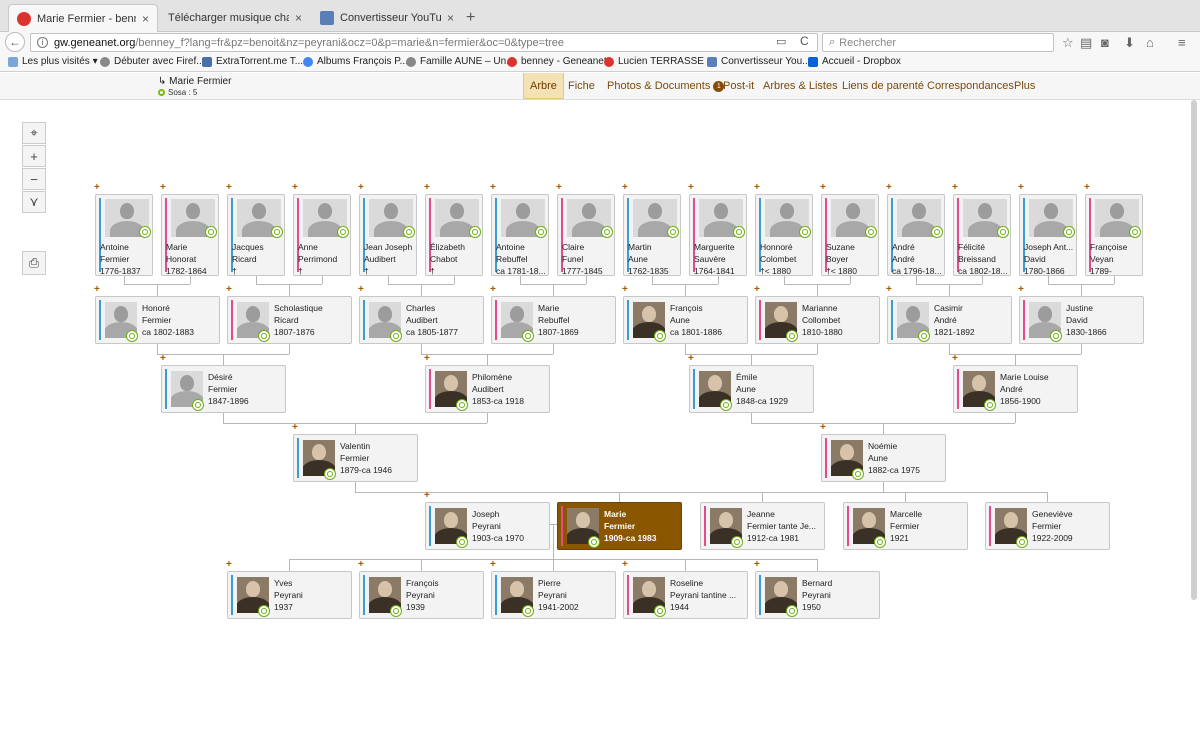 The image size is (1200, 750). What do you see at coordinates (1047, 526) in the screenshot?
I see `person-card: Geneviève Fermier 1922-2009` at bounding box center [1047, 526].